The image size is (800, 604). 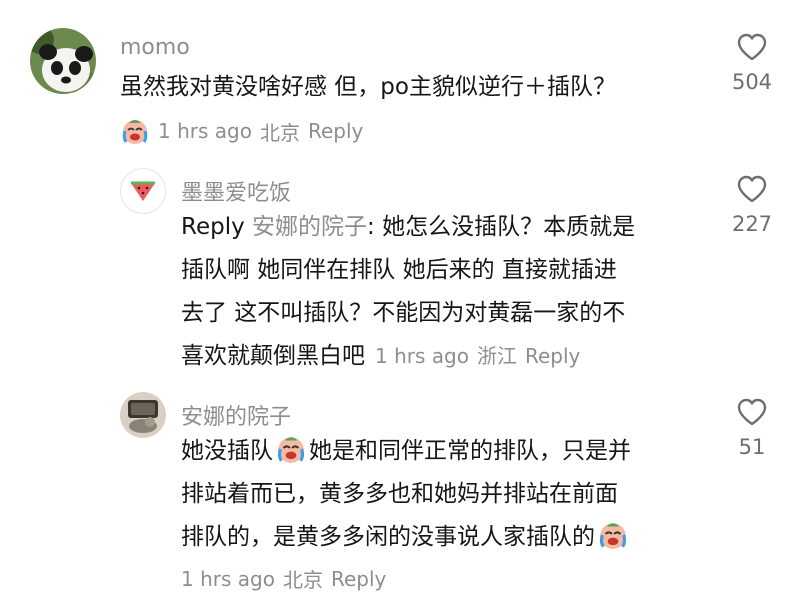 What do you see at coordinates (388, 537) in the screenshot?
I see `comment-text-segment: 排队的，是黄多多闲的没事说人家插队的` at bounding box center [388, 537].